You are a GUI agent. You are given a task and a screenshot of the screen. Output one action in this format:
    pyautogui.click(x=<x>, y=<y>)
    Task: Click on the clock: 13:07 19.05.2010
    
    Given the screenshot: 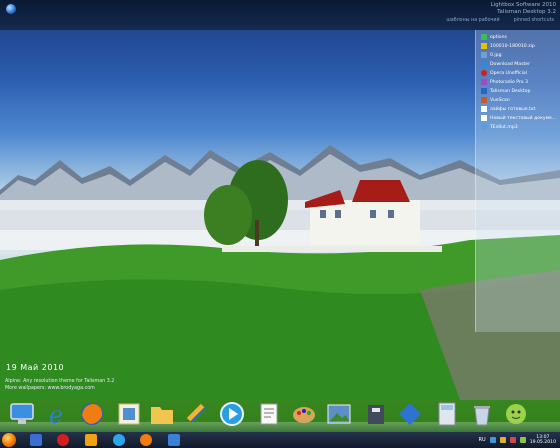 What is the action you would take?
    pyautogui.click(x=543, y=440)
    